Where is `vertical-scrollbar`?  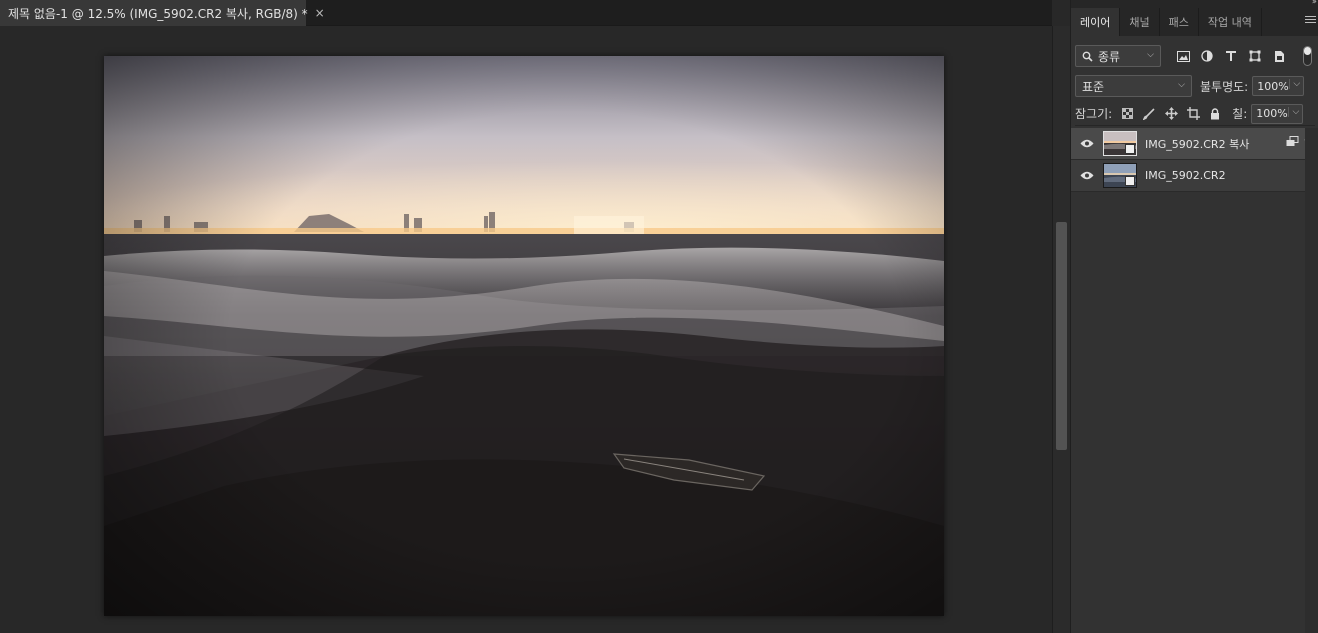 vertical-scrollbar is located at coordinates (1061, 329).